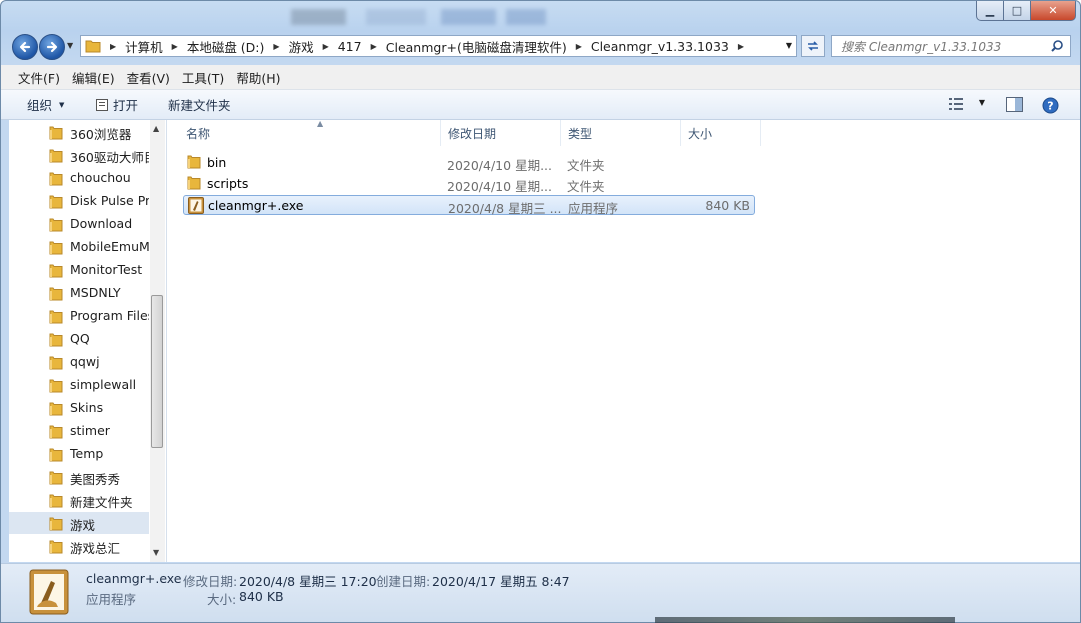 The height and width of the screenshot is (623, 1081). Describe the element at coordinates (196, 207) in the screenshot. I see `cleanmgr-app-icon` at that location.